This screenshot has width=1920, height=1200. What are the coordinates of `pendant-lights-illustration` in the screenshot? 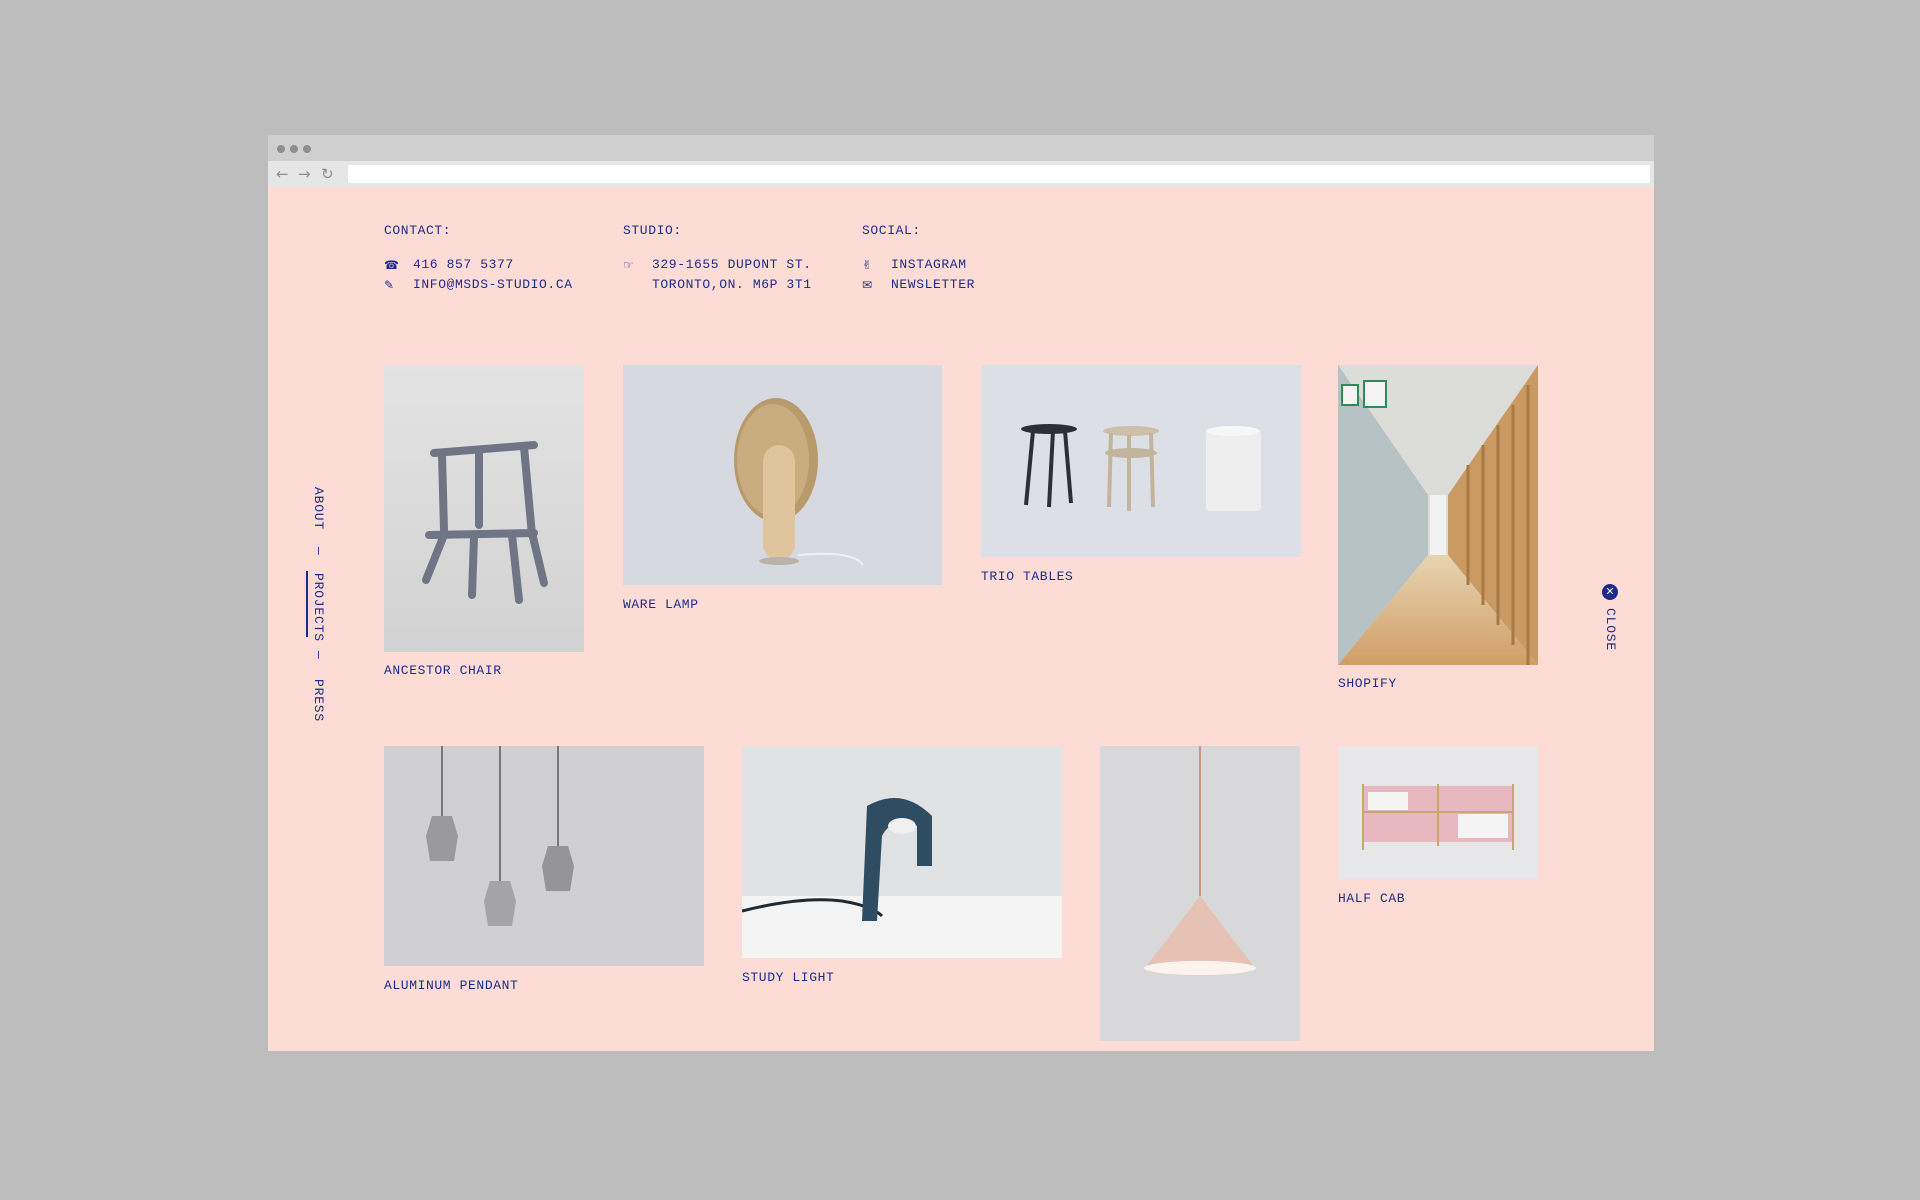 It's located at (544, 856).